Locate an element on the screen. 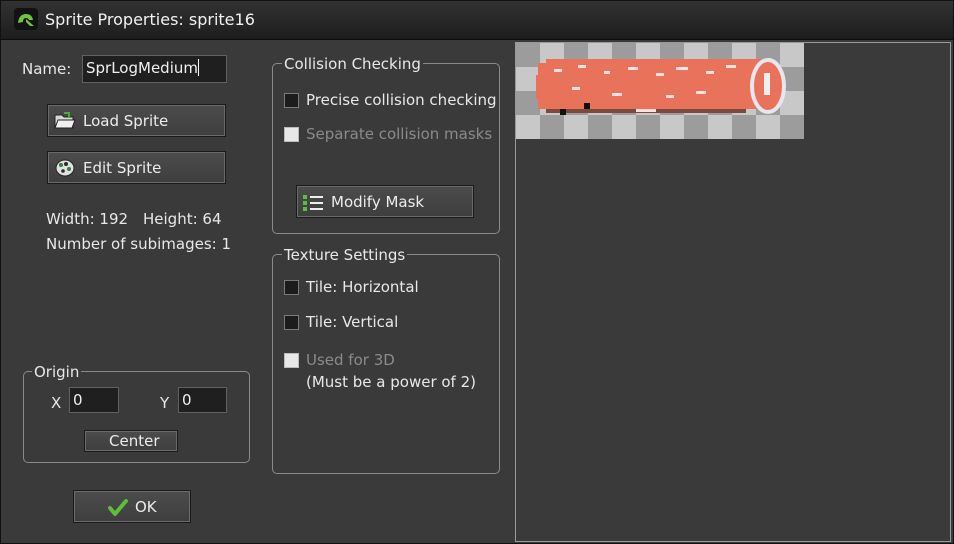  used-for-3d-checkbox is located at coordinates (291, 360).